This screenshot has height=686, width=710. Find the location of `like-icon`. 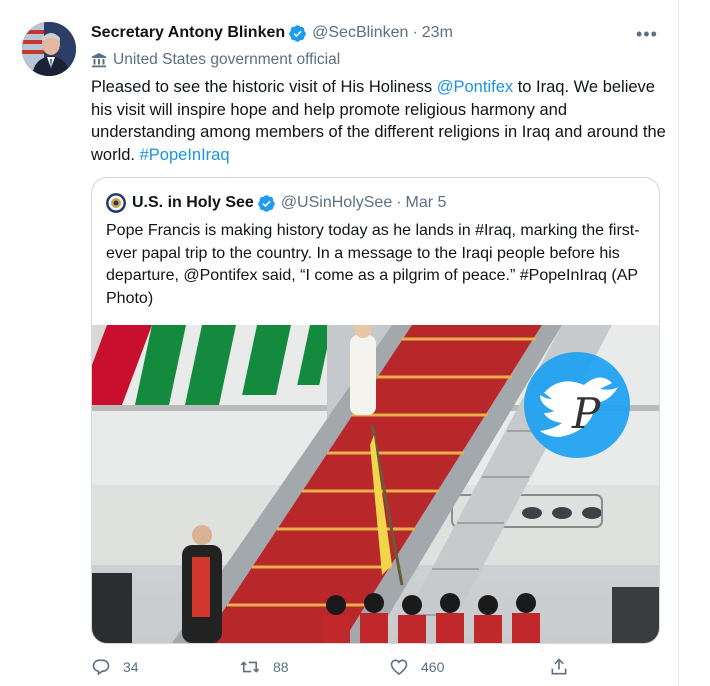

like-icon is located at coordinates (399, 667).